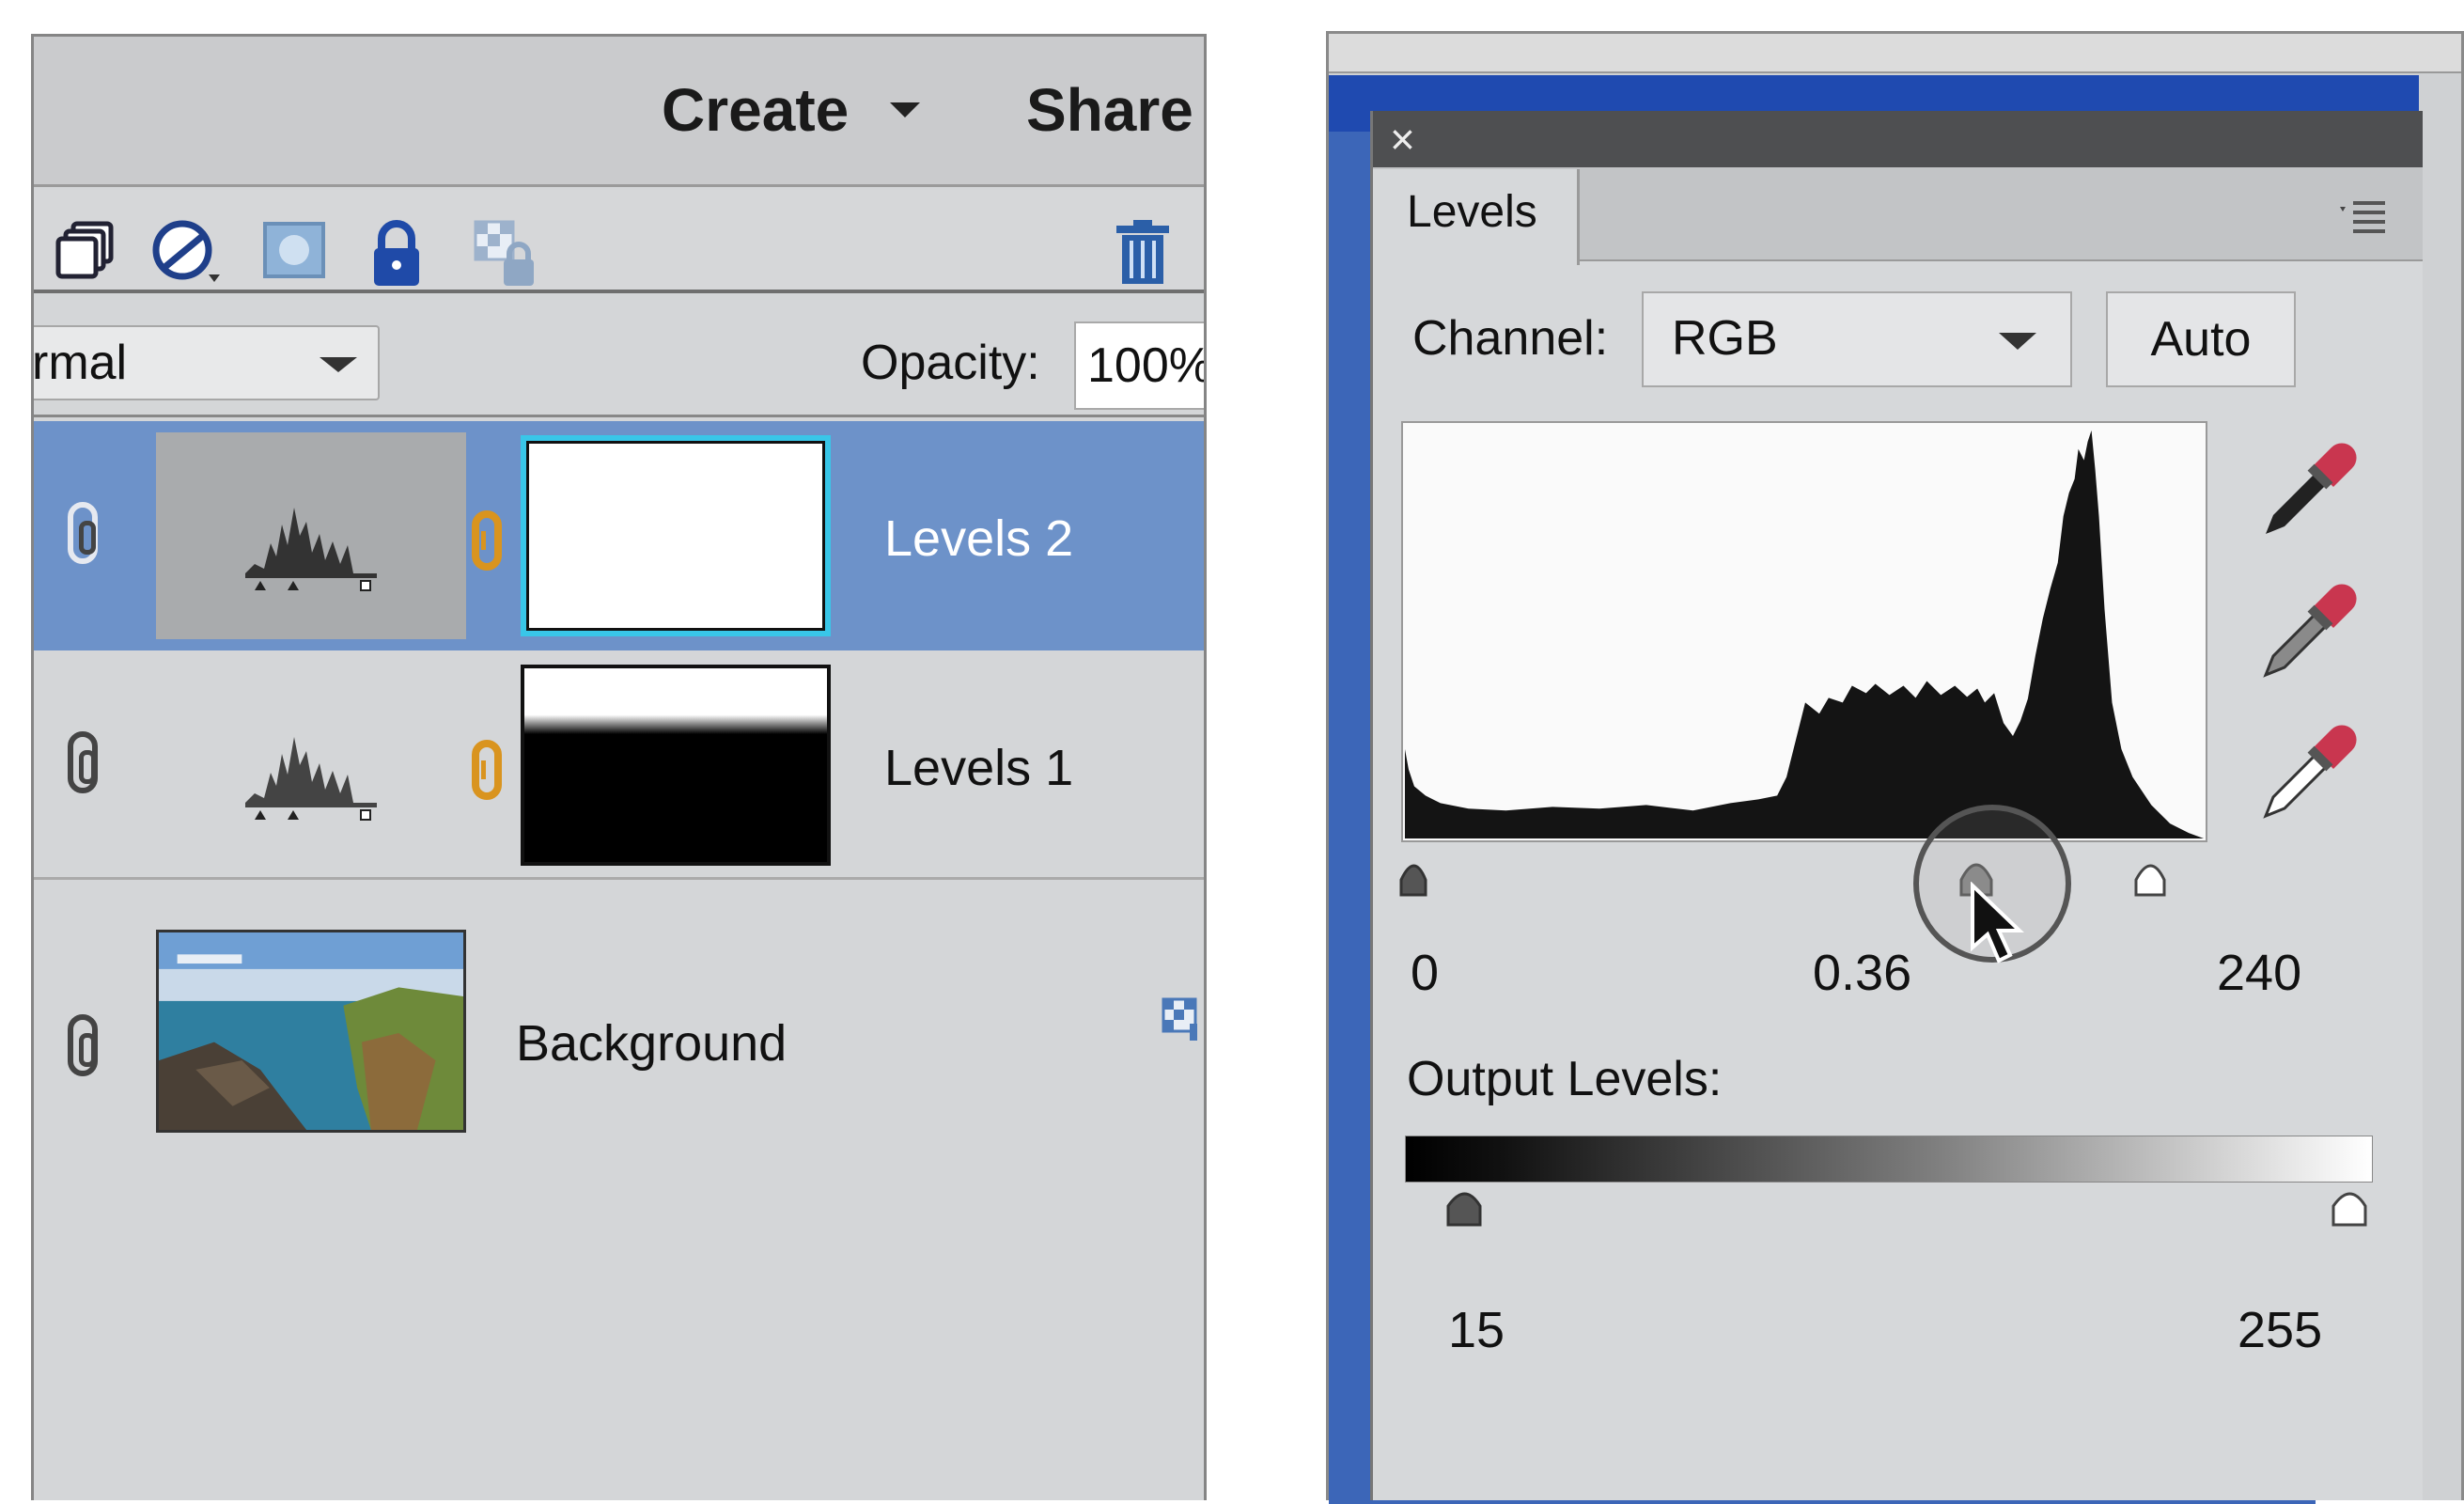 The width and height of the screenshot is (2464, 1504). I want to click on create-menu: Create, so click(791, 110).